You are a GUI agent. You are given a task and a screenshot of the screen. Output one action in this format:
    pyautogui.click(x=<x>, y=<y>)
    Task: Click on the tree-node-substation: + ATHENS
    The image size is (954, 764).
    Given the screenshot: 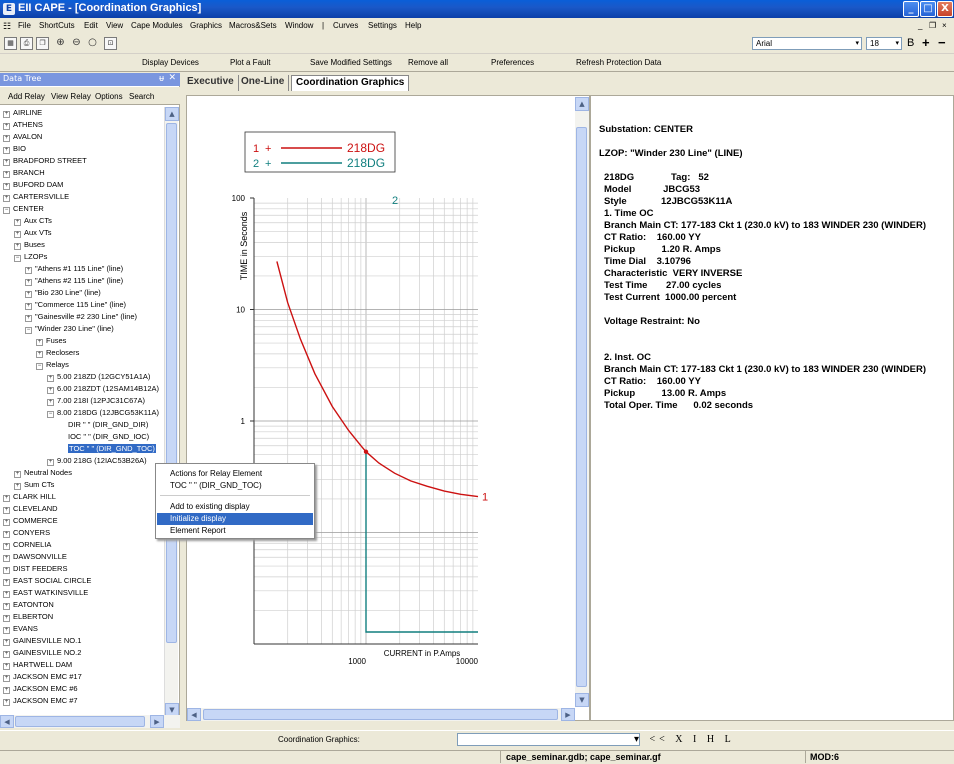 What is the action you would take?
    pyautogui.click(x=23, y=125)
    